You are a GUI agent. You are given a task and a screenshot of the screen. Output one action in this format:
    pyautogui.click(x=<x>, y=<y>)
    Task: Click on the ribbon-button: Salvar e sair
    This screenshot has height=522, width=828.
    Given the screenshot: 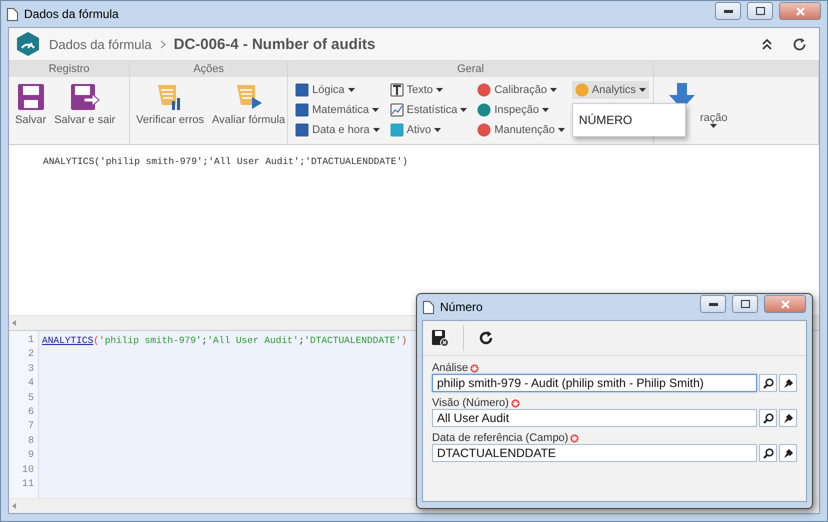 What is the action you would take?
    pyautogui.click(x=85, y=107)
    